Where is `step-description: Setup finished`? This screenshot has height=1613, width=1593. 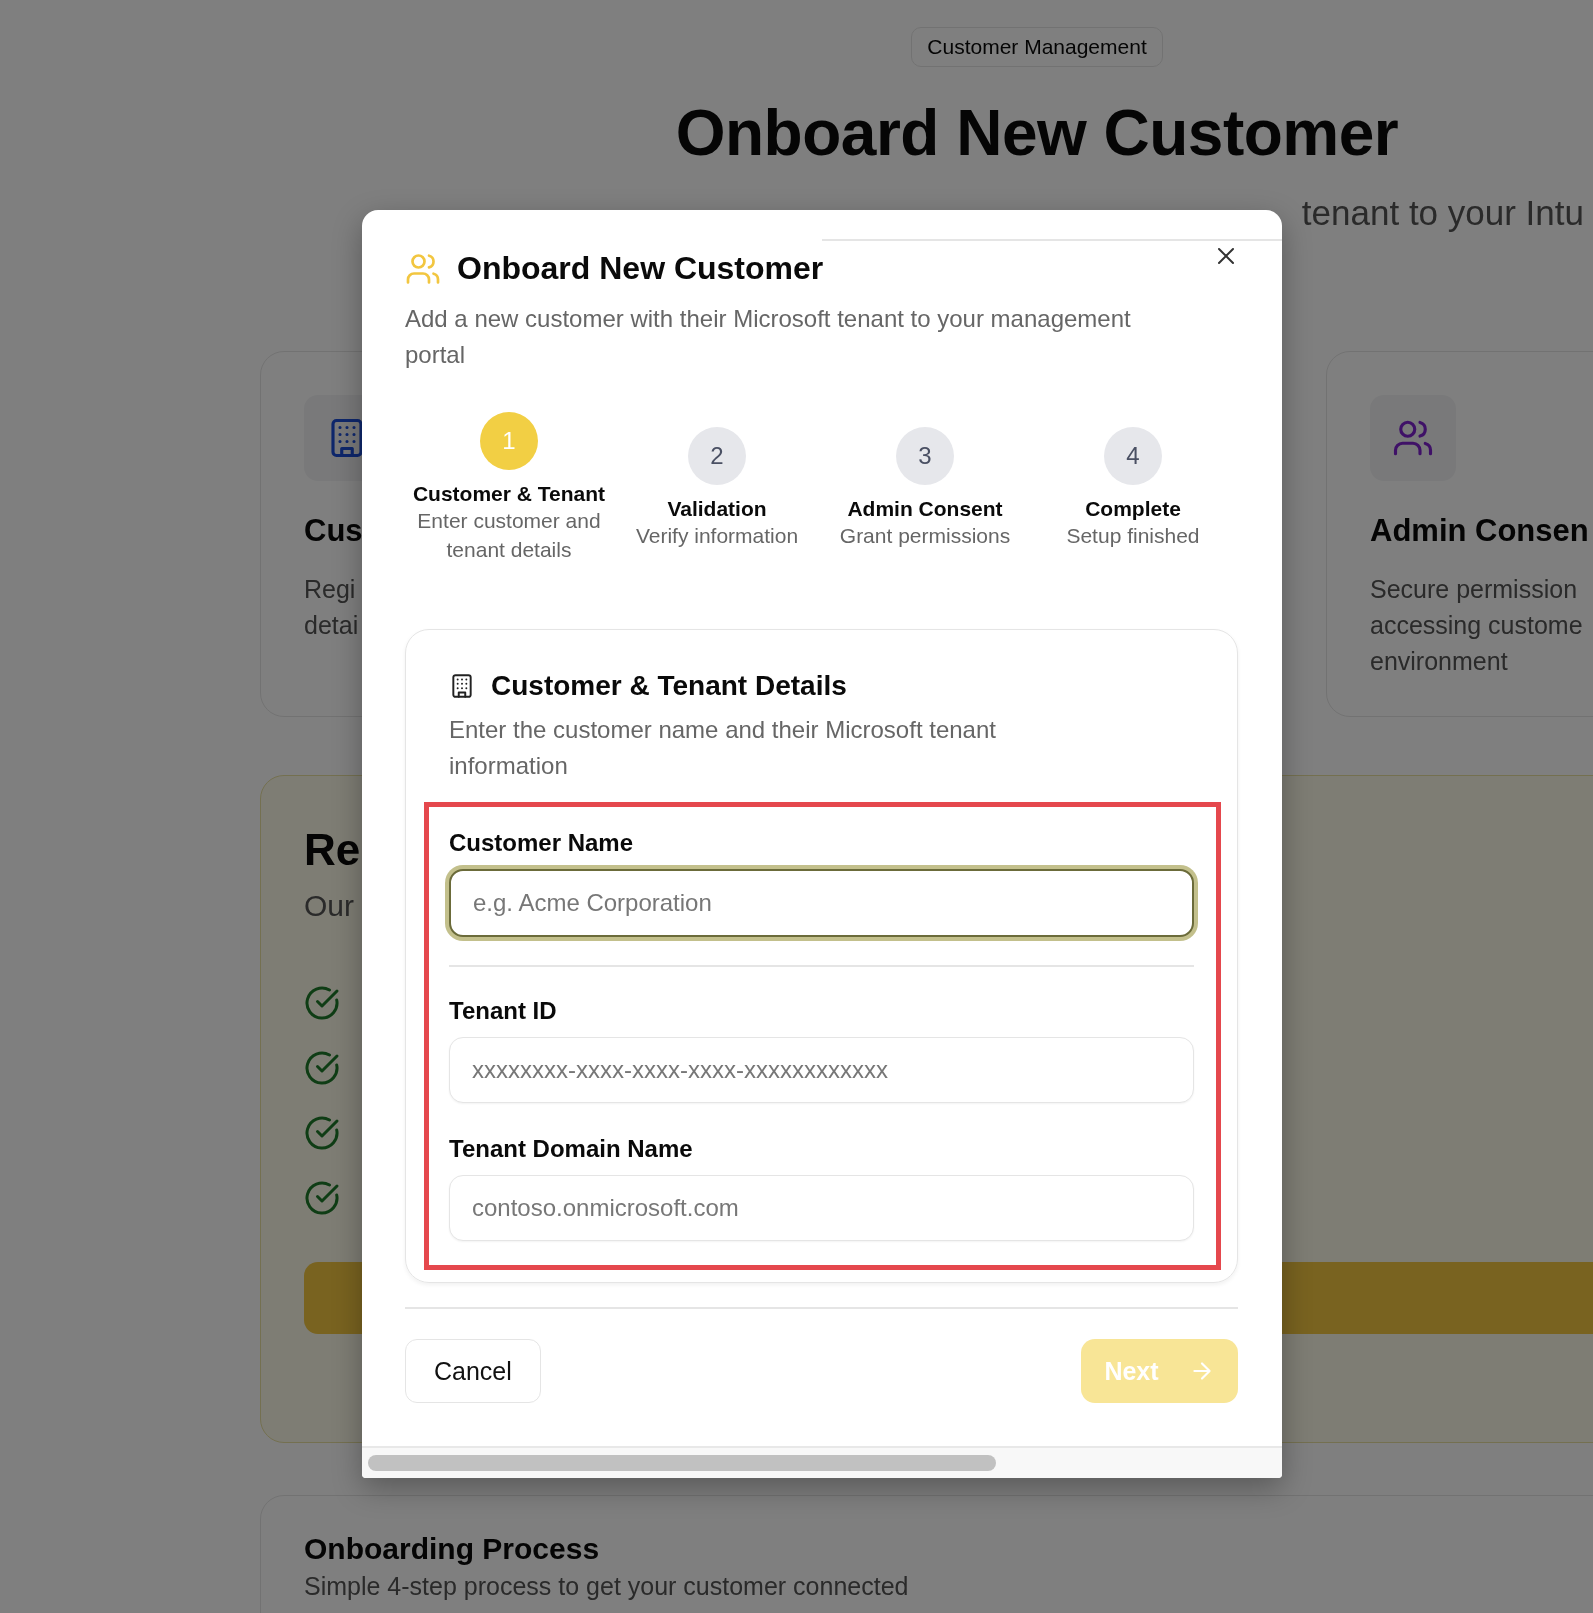
step-description: Setup finished is located at coordinates (1133, 535).